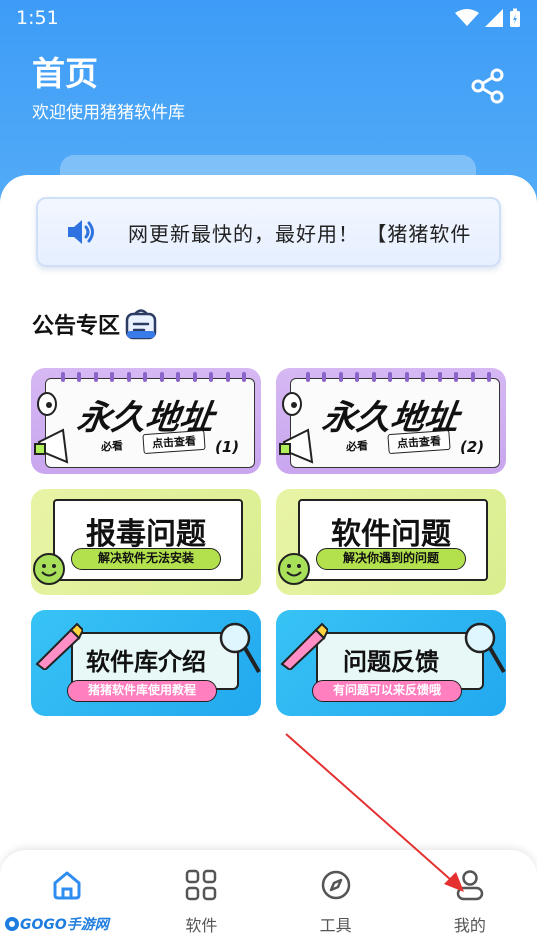  I want to click on page-title: 首页, so click(65, 73).